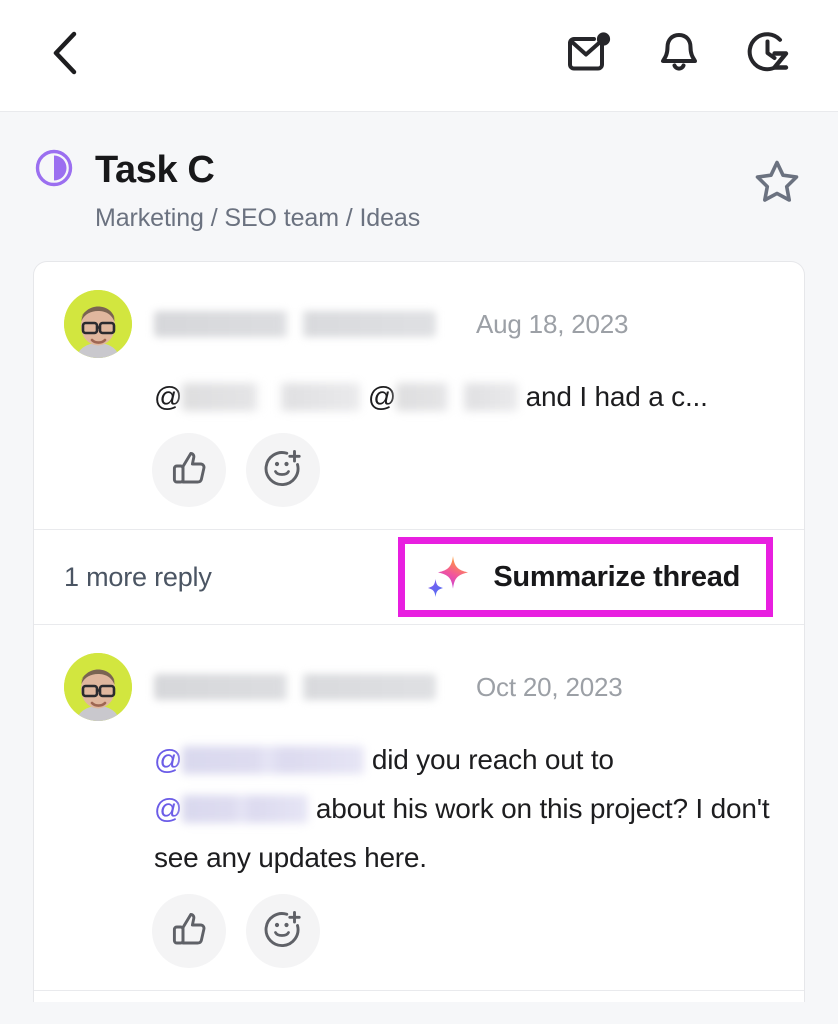 This screenshot has width=838, height=1024. Describe the element at coordinates (616, 576) in the screenshot. I see `summarize-thread-label: Summarize thread` at that location.